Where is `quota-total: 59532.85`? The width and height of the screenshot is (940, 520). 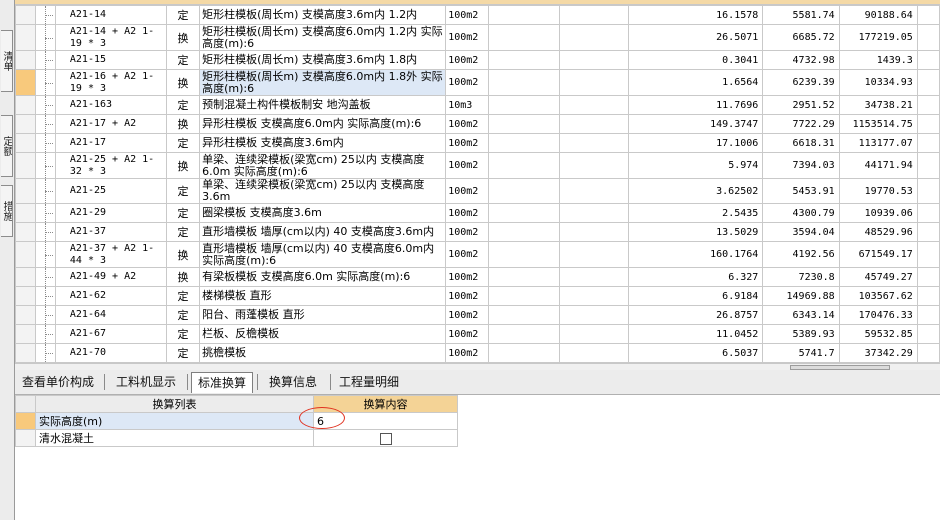 quota-total: 59532.85 is located at coordinates (878, 334).